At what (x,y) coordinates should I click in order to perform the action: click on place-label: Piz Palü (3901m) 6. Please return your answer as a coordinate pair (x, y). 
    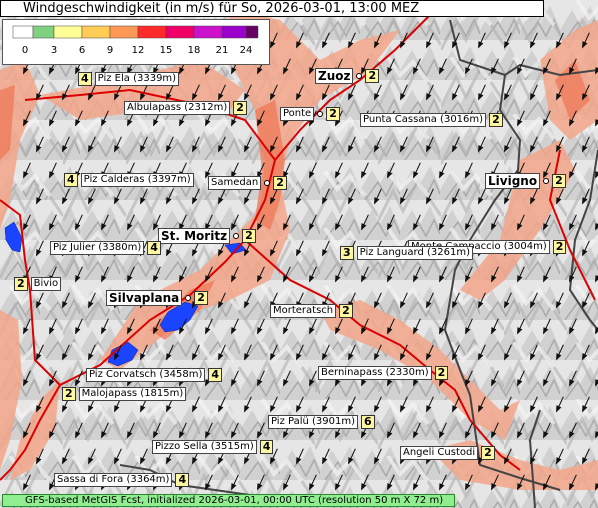
    Looking at the image, I should click on (321, 422).